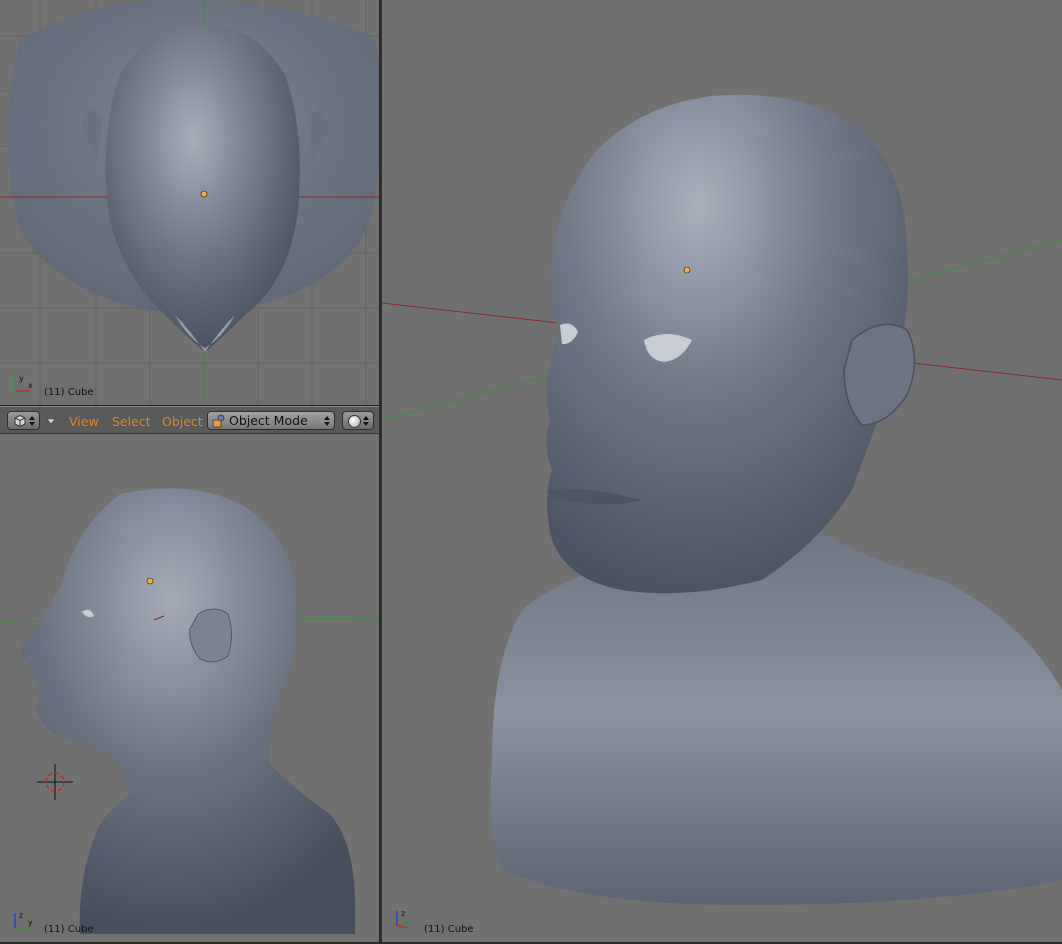 The image size is (1062, 944). I want to click on viewport-top-label: (11) Cube, so click(69, 392).